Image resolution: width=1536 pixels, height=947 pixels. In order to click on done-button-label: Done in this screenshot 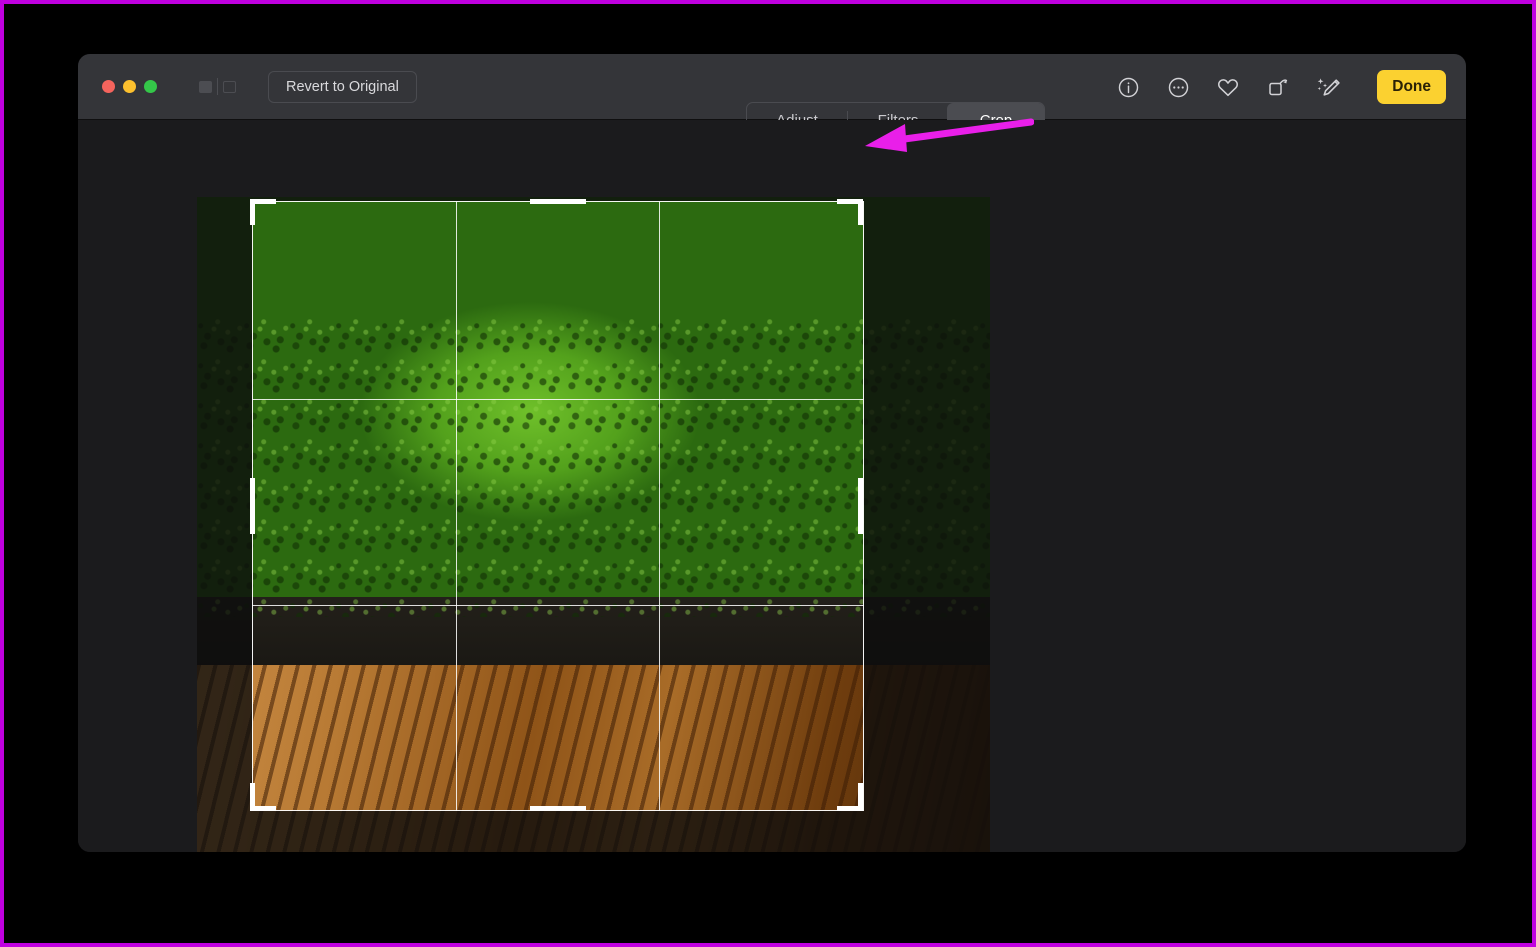, I will do `click(1411, 86)`.